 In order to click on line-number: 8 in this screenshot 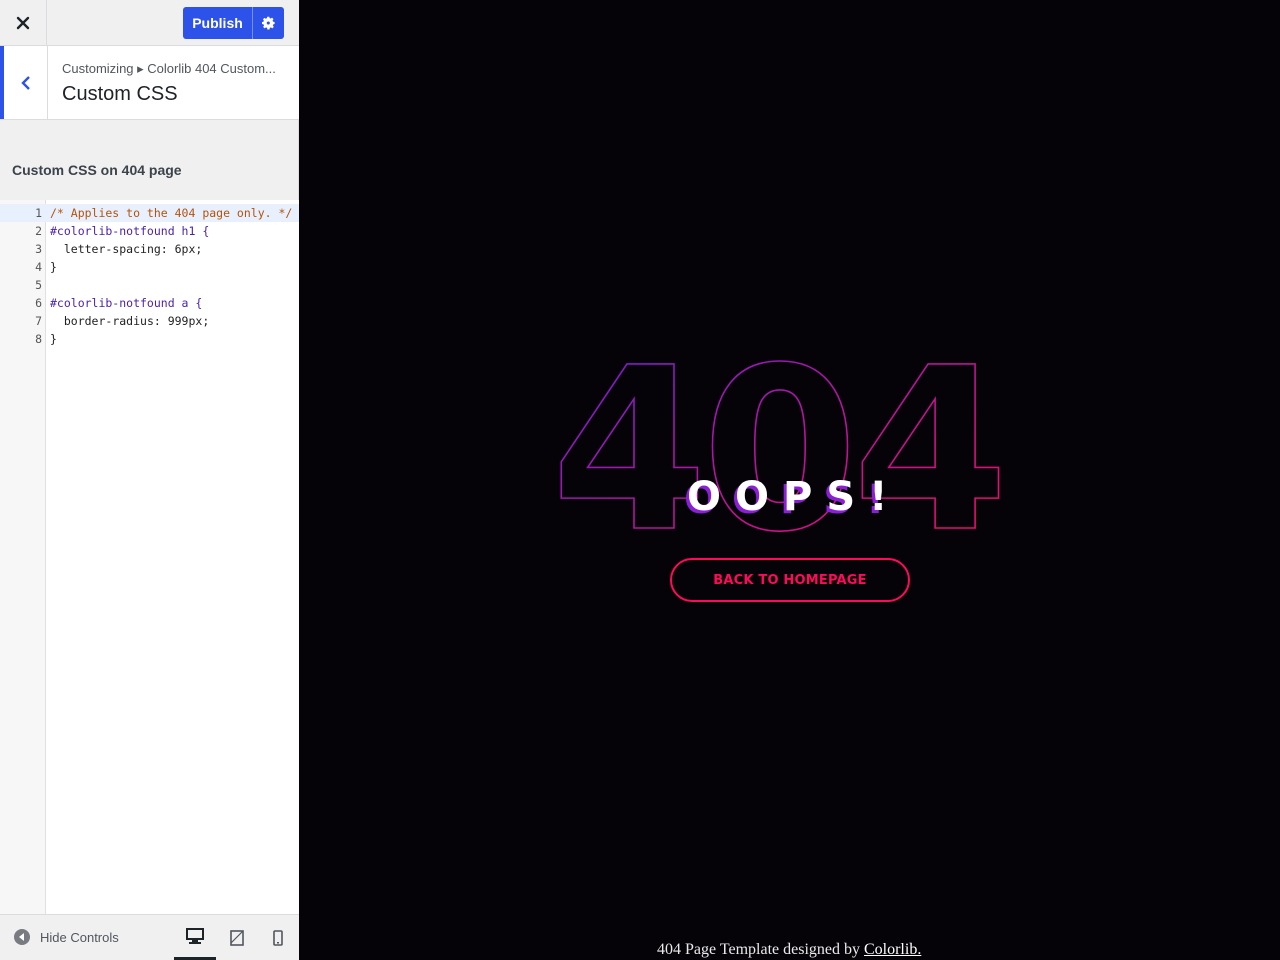, I will do `click(38, 339)`.